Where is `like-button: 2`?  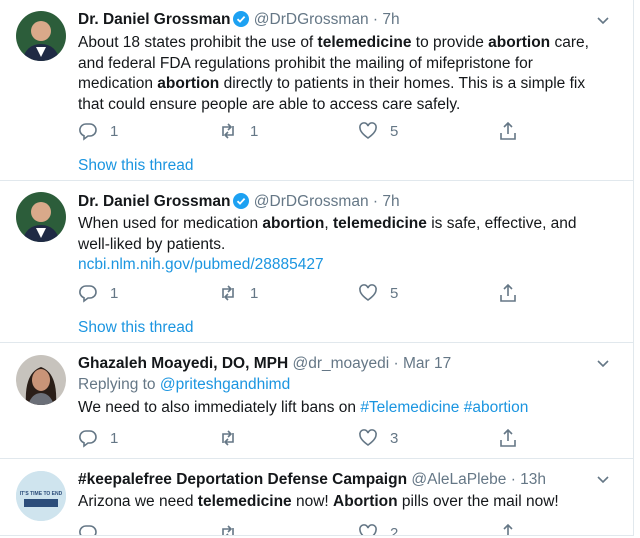
like-button: 2 is located at coordinates (378, 529).